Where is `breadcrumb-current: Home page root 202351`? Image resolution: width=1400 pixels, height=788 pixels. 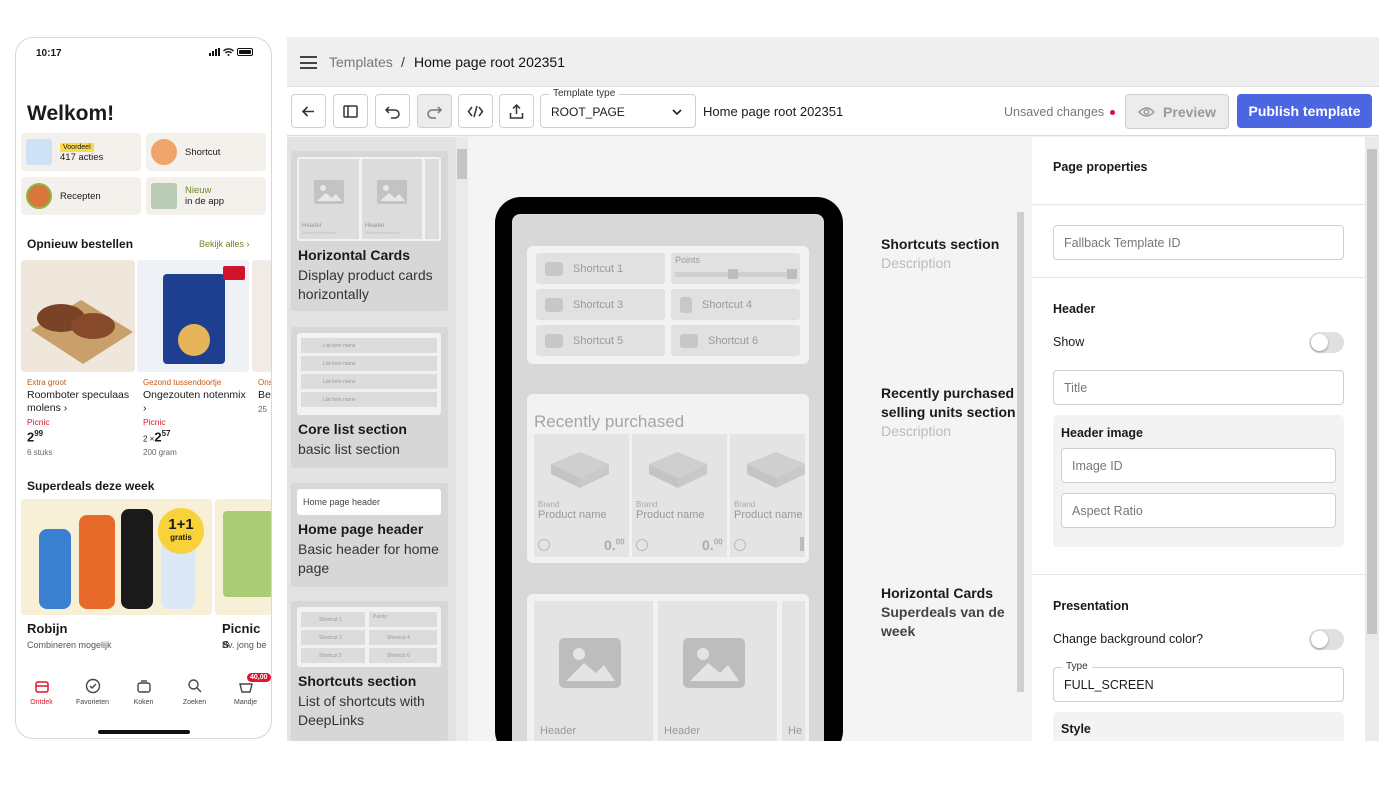
breadcrumb-current: Home page root 202351 is located at coordinates (489, 62).